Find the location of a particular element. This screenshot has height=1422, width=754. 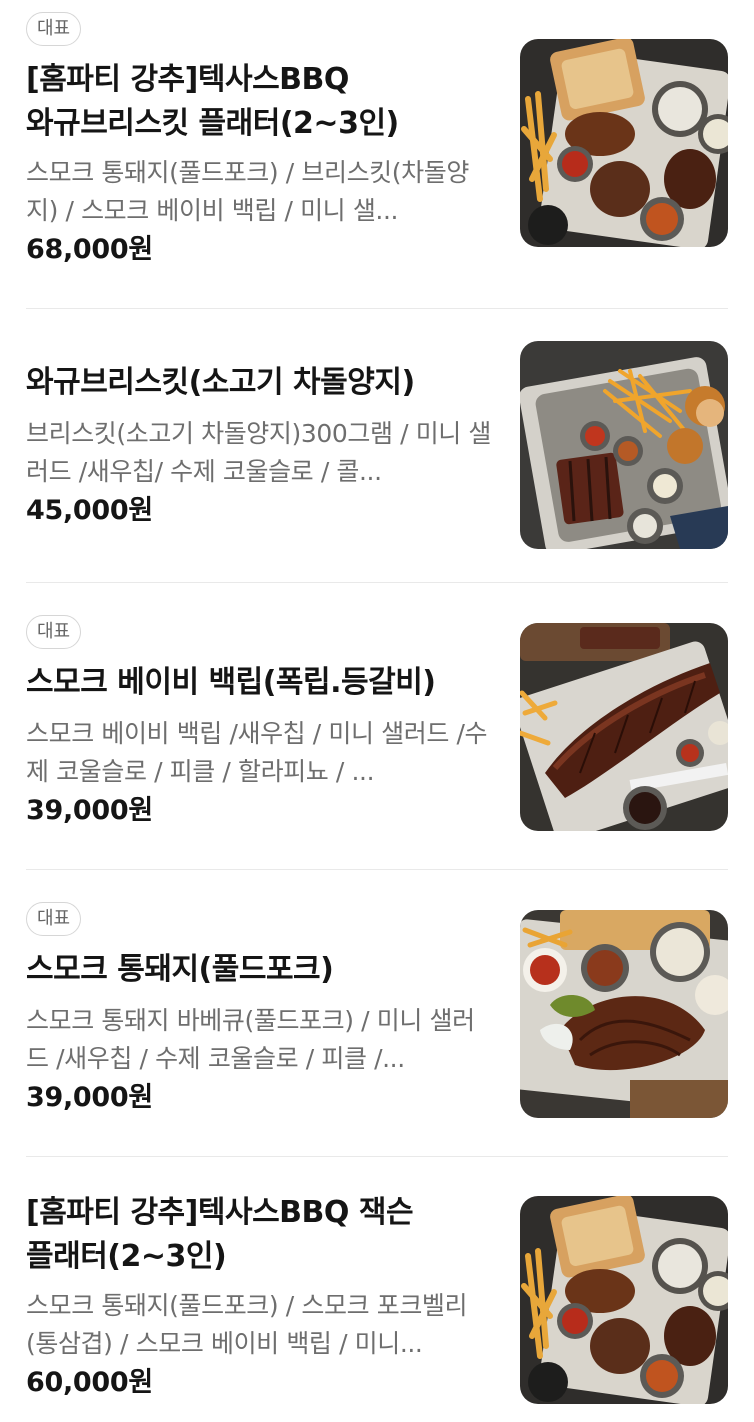

menu-item-name: 스모크 베이비 백립(폭립.등갈비) is located at coordinates (231, 682).